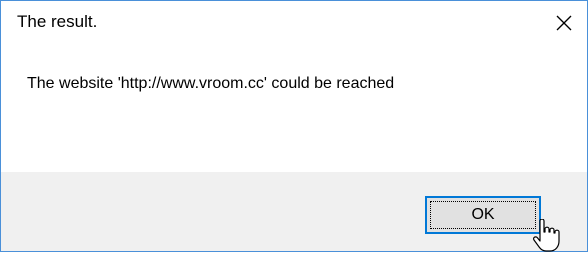  I want to click on ok-button-label: OK, so click(483, 214).